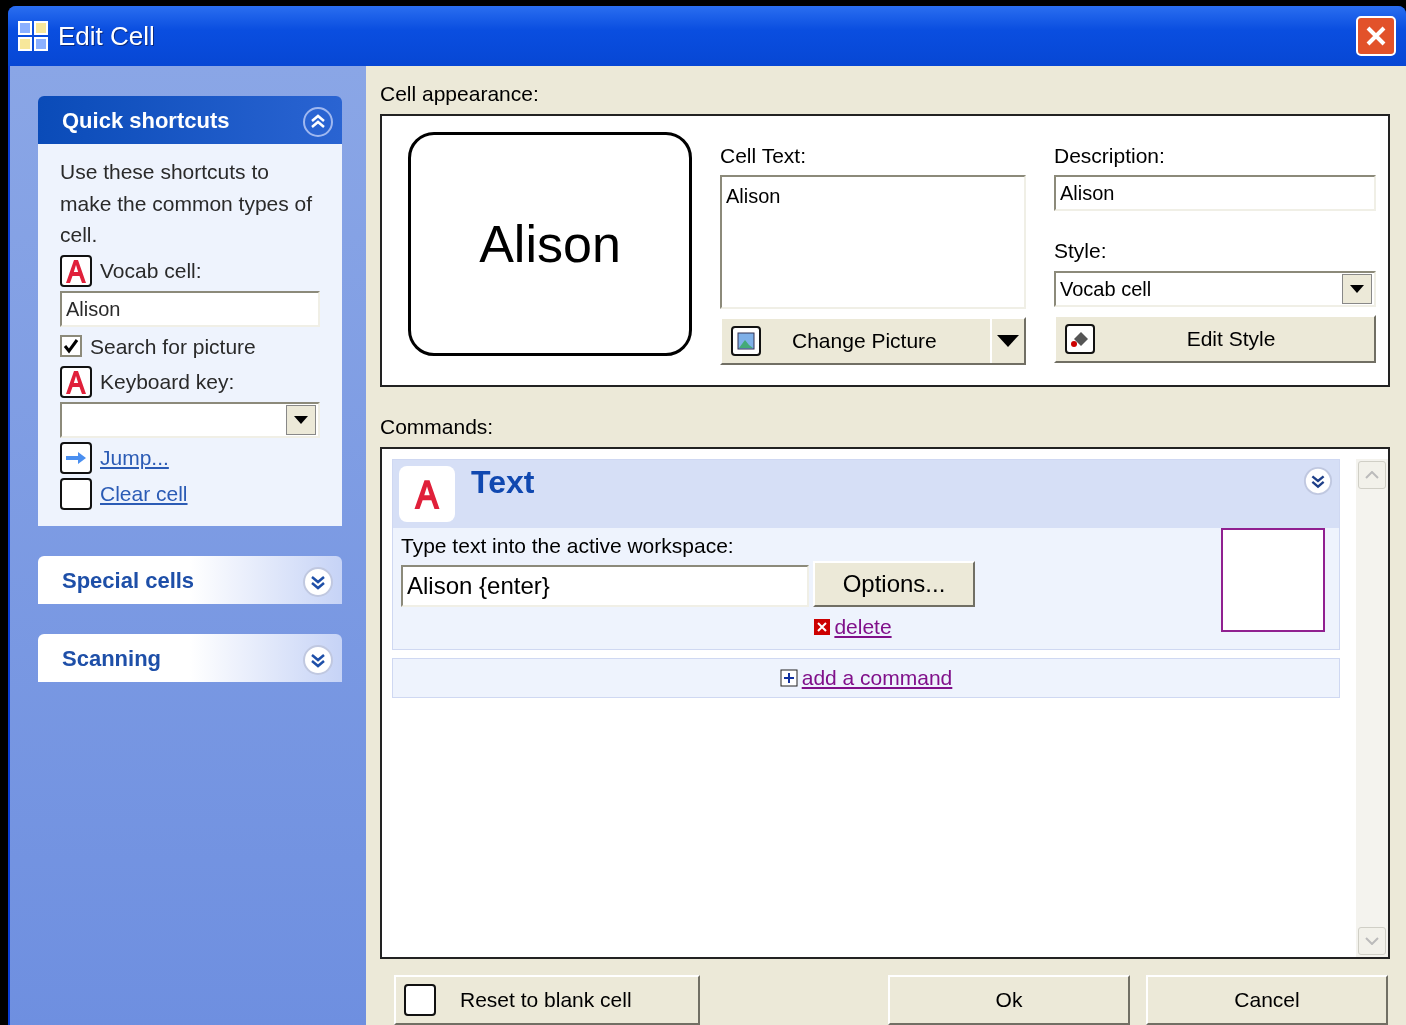 The image size is (1406, 1025). What do you see at coordinates (190, 308) in the screenshot?
I see `text-field: Alison` at bounding box center [190, 308].